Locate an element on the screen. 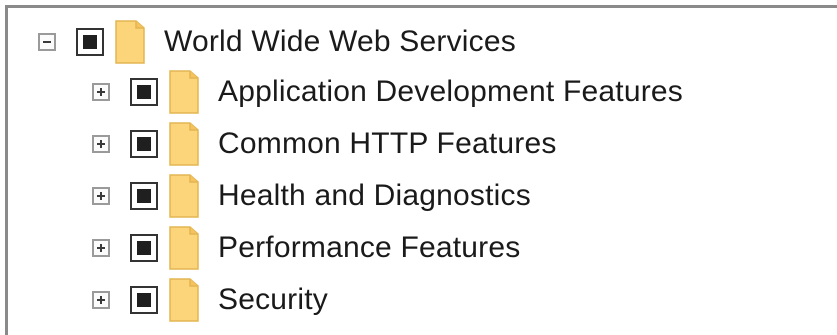  tree-item-health-and-diagnostics: Health and Diagnostics is located at coordinates (311, 196).